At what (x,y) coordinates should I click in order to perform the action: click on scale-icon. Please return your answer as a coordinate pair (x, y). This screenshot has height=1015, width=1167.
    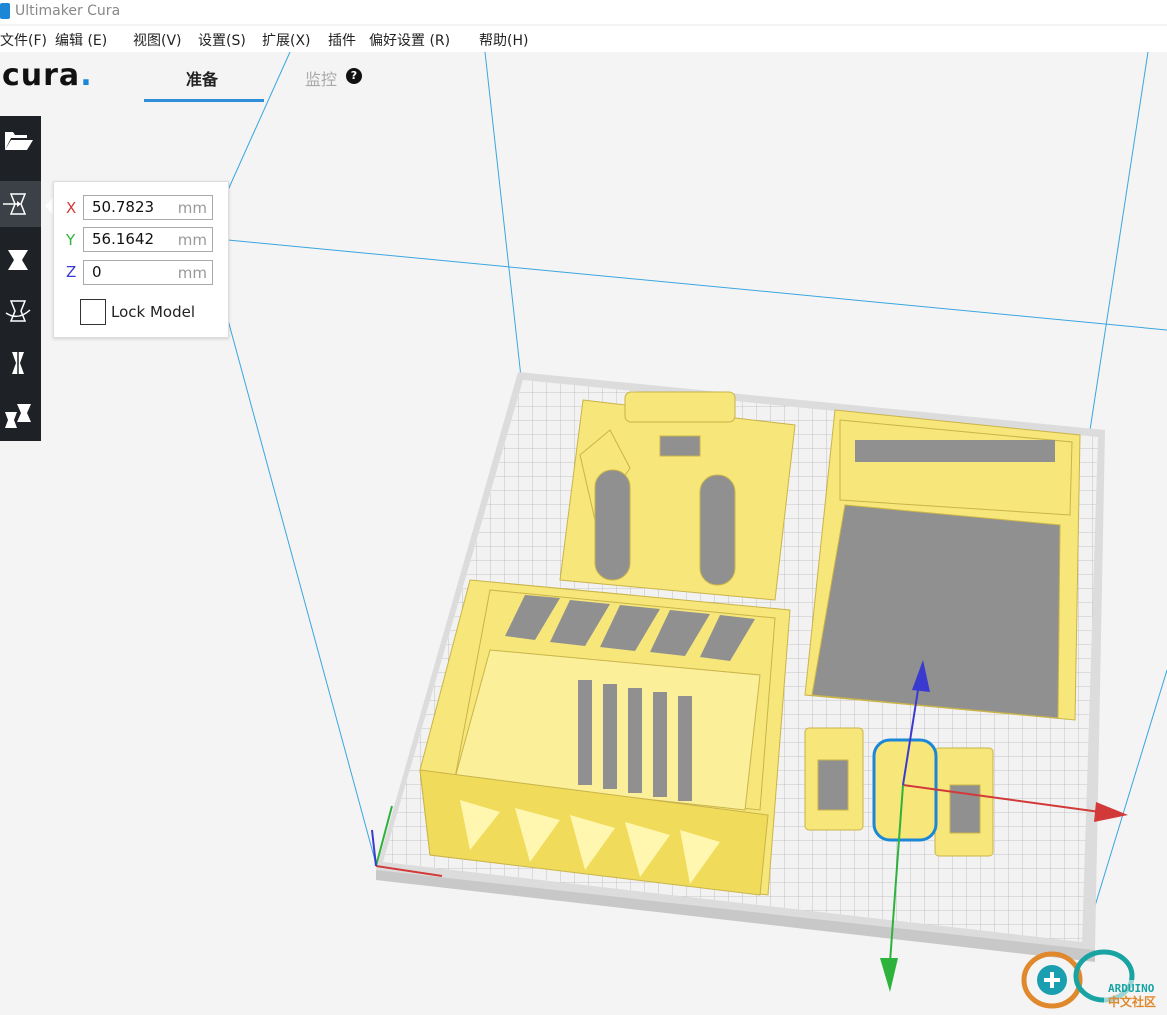
    Looking at the image, I should click on (18, 260).